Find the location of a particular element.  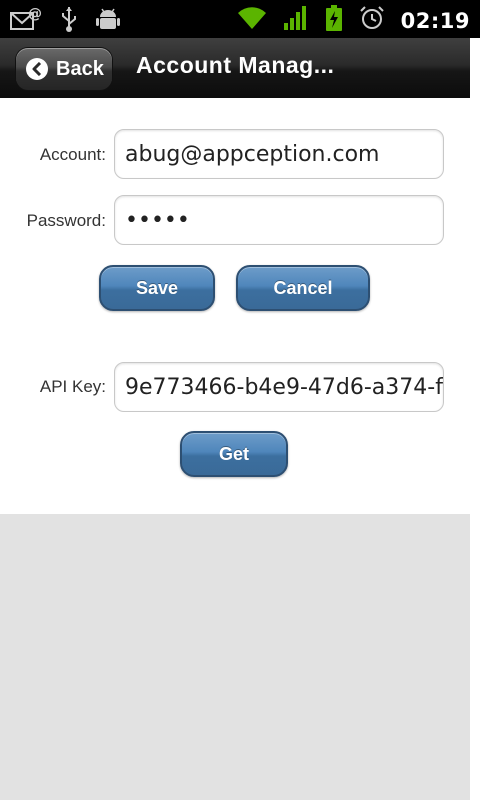

get-button: Get is located at coordinates (234, 454).